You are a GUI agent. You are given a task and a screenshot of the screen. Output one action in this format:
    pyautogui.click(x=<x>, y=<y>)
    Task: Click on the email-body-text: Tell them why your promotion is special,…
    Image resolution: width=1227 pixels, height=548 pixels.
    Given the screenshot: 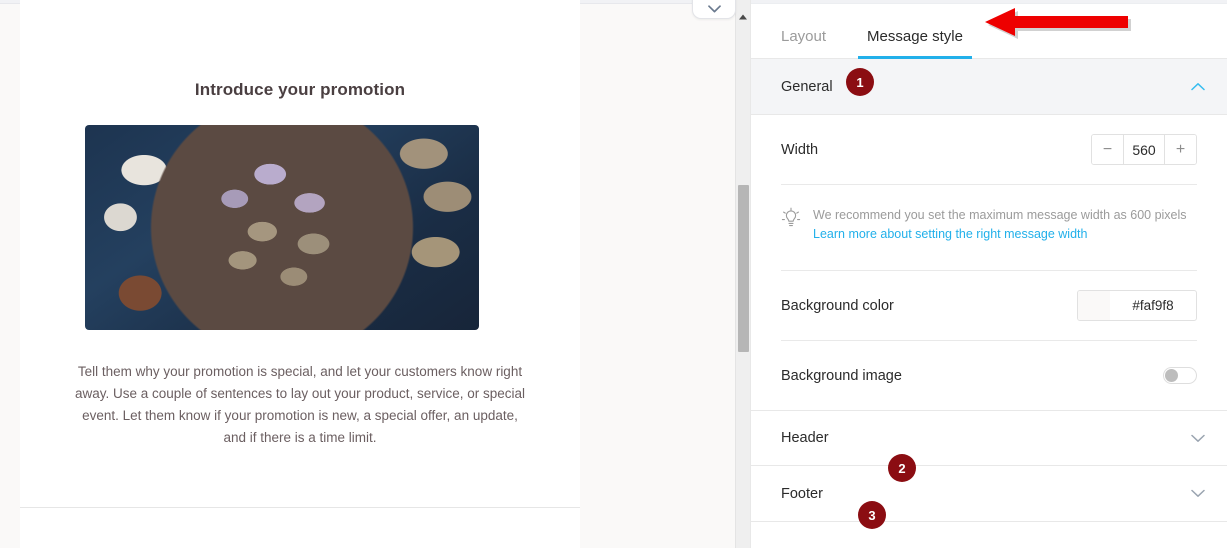 What is the action you would take?
    pyautogui.click(x=300, y=404)
    